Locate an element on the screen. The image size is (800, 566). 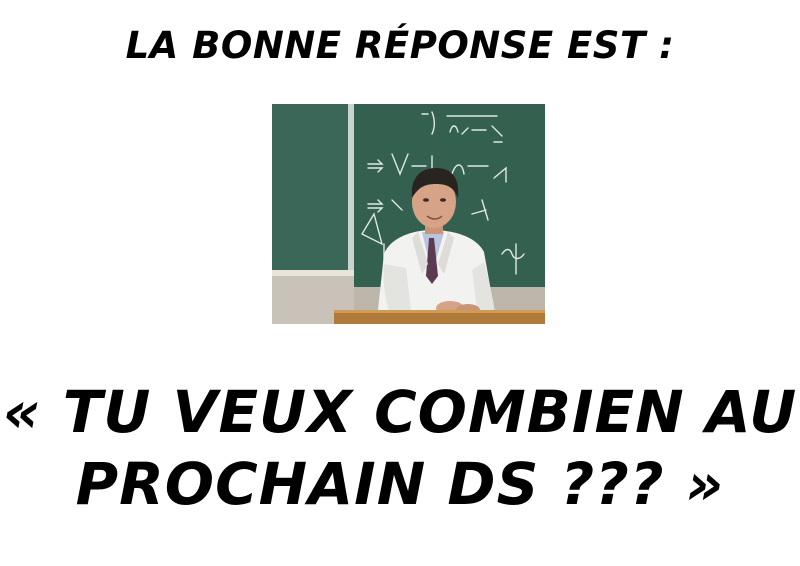
quote-line-1: « TU VEUX COMBIEN AU is located at coordinates (400, 412).